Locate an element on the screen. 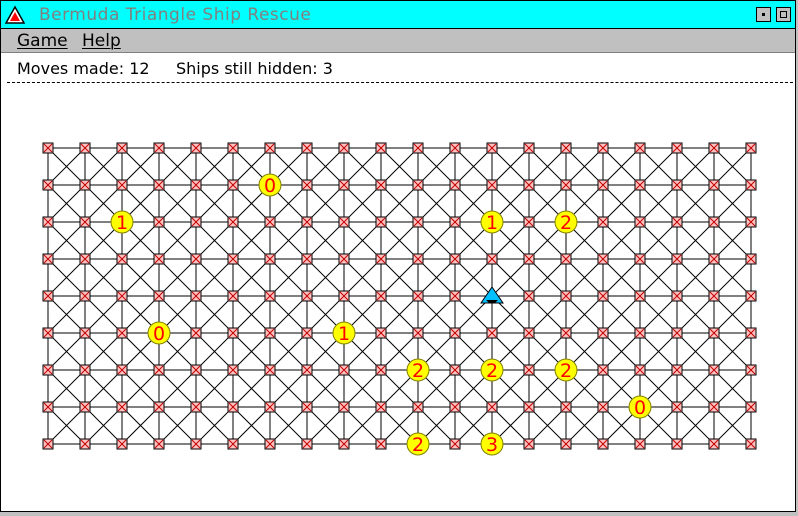  probe-number: 0 is located at coordinates (640, 407).